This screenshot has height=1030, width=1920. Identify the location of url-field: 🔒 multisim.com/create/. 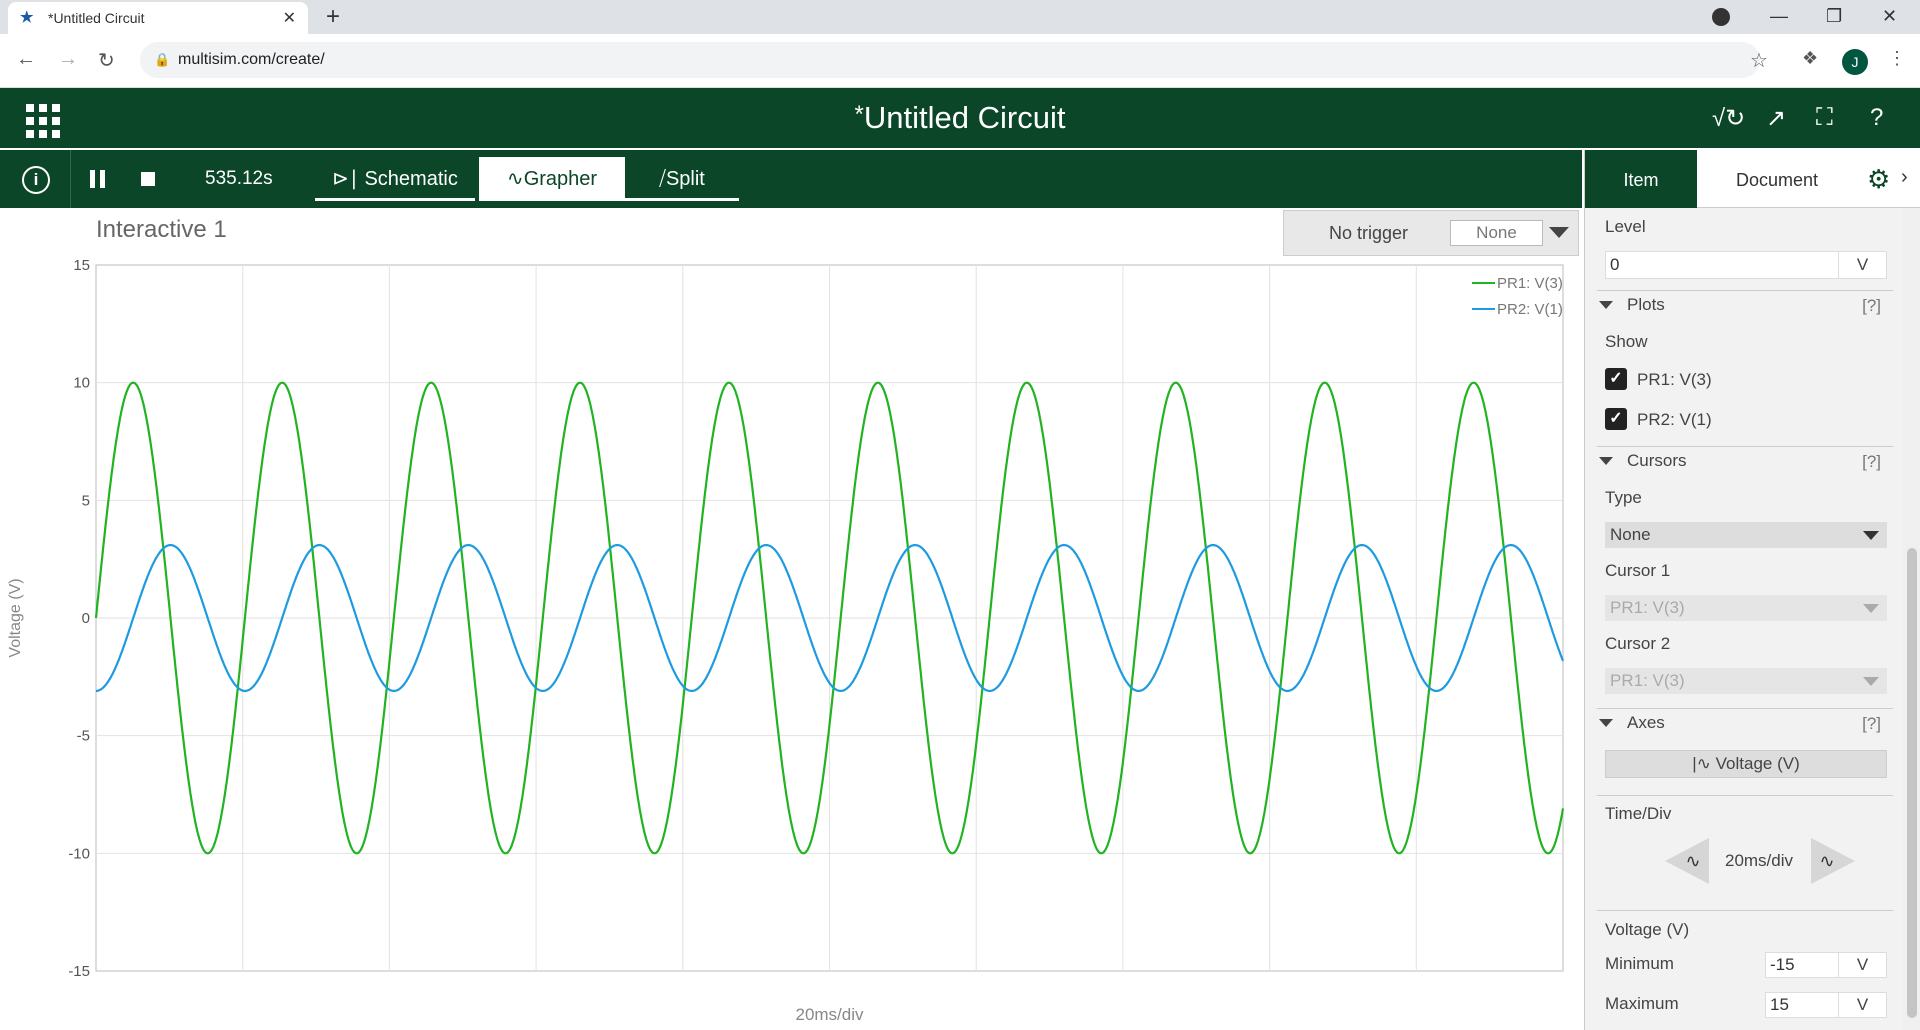
(950, 60).